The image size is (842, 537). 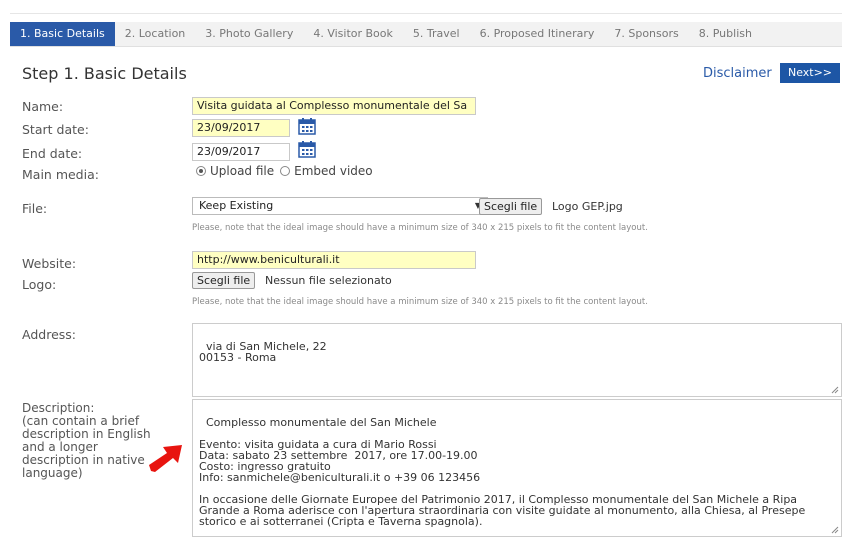 What do you see at coordinates (263, 352) in the screenshot?
I see `address-text: via di San Michele, 22 00153 - Roma` at bounding box center [263, 352].